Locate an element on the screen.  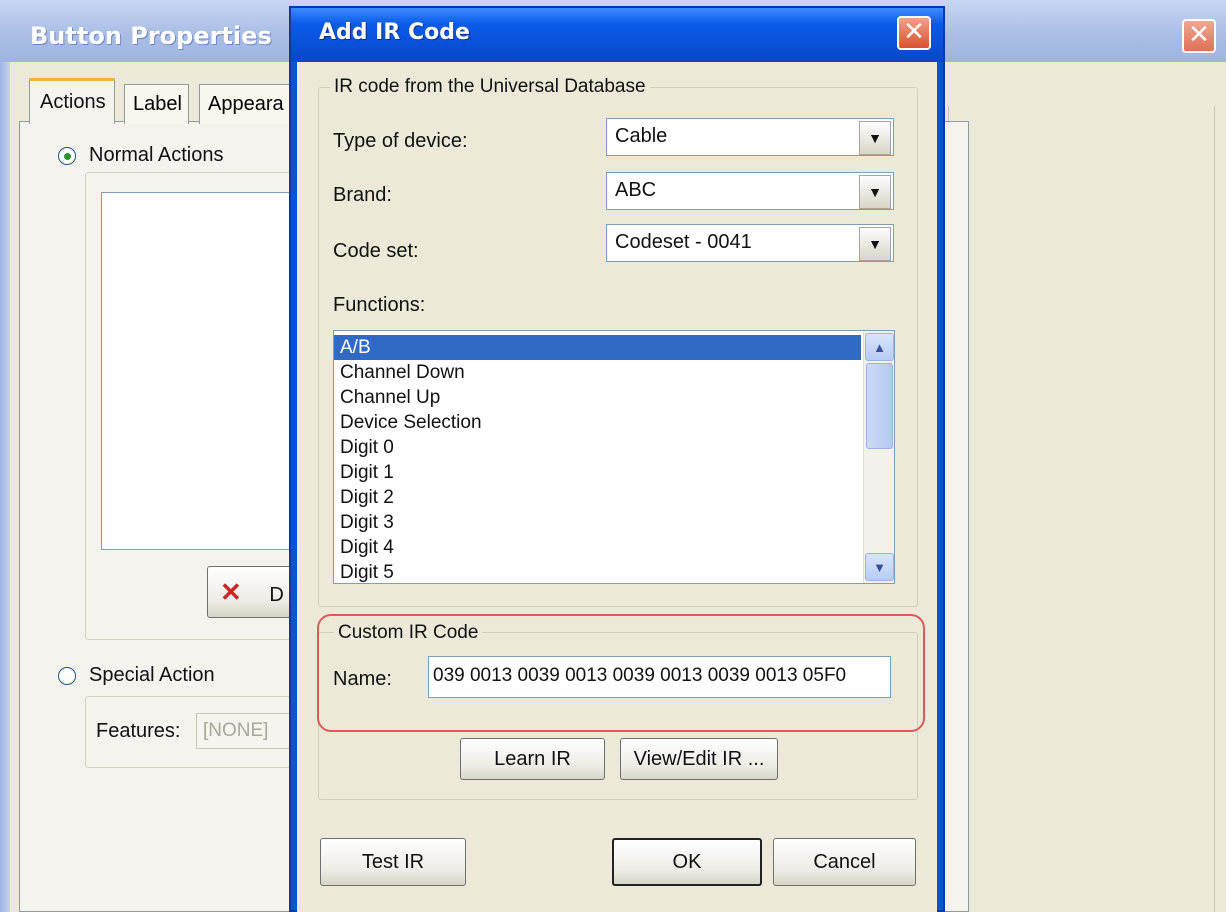
special-action-label: Special Action is located at coordinates (152, 675).